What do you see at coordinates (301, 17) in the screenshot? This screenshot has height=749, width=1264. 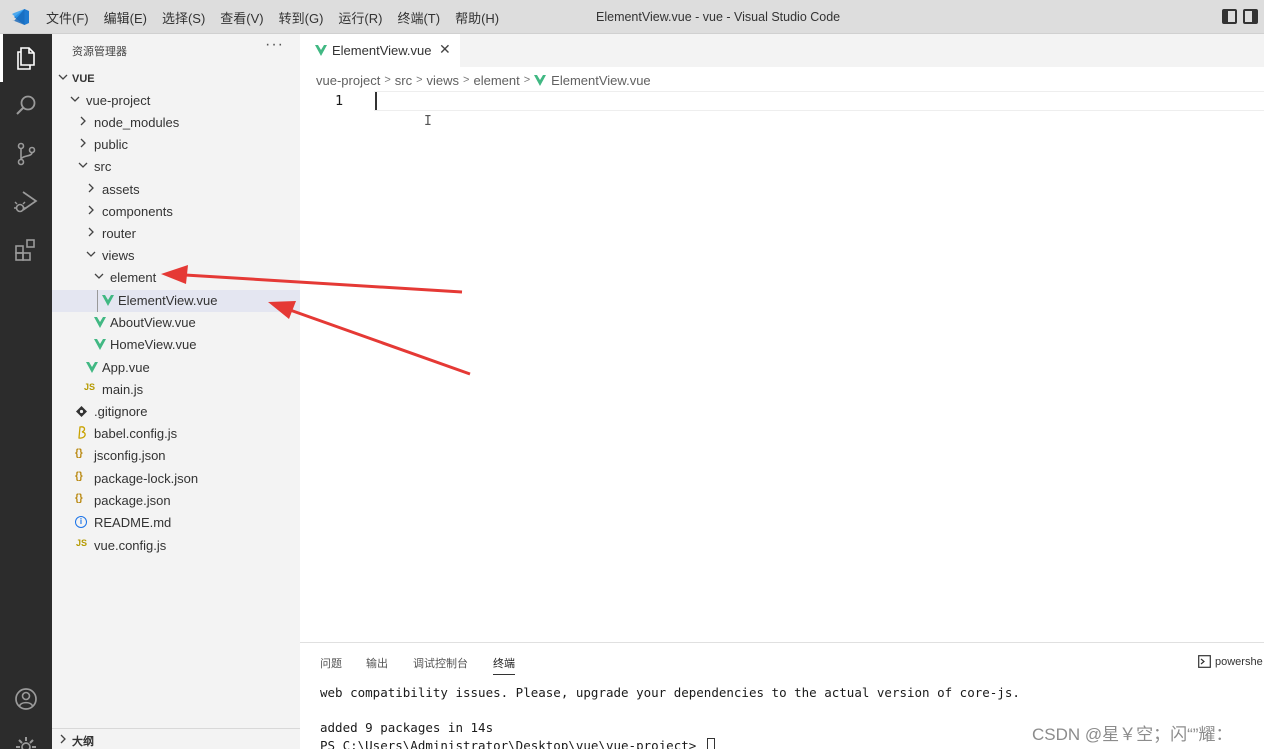 I see `menu-go: 转到(G)` at bounding box center [301, 17].